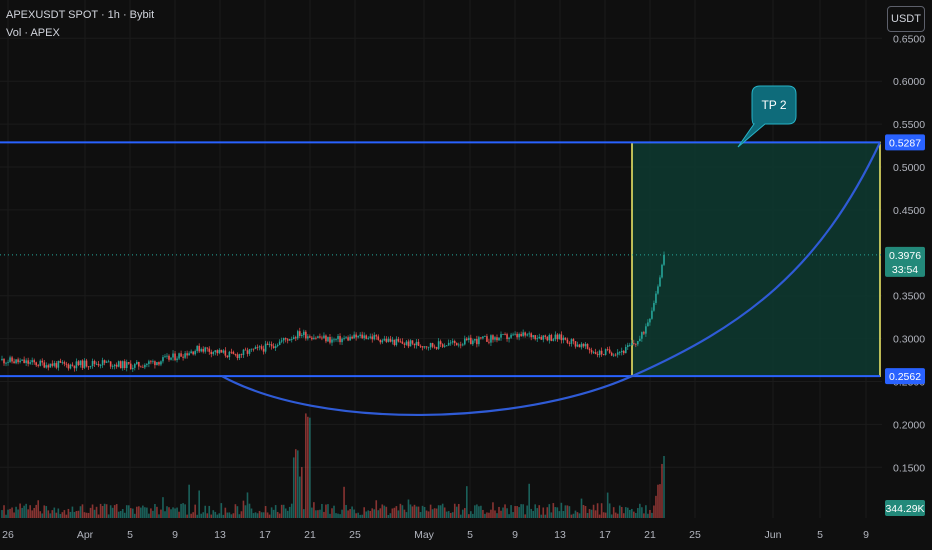 The height and width of the screenshot is (550, 932). Describe the element at coordinates (906, 19) in the screenshot. I see `currency-button: USDT` at that location.